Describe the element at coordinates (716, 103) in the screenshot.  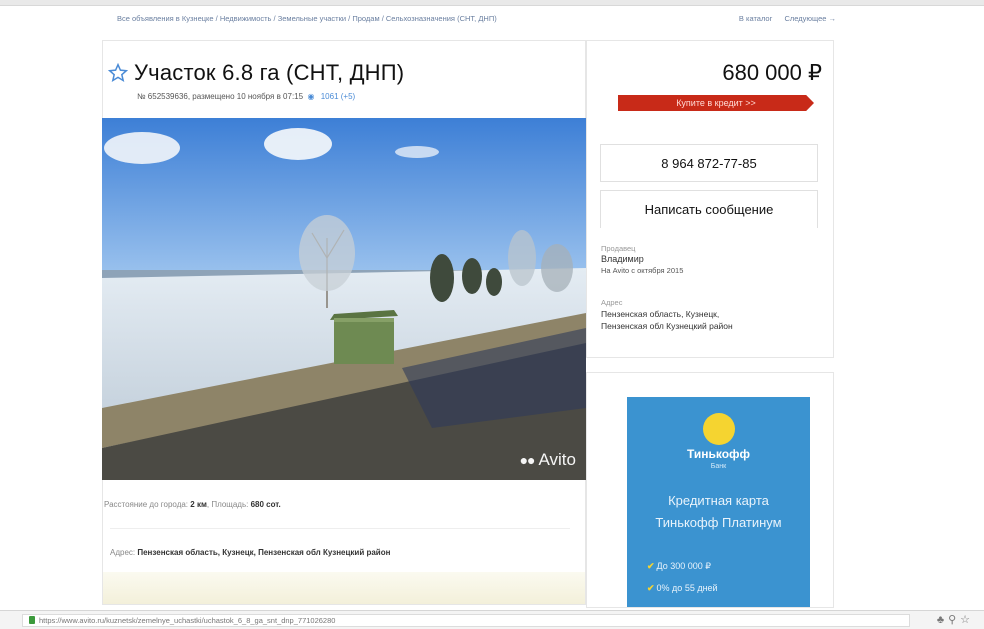
I see `credit-button: Купите в кредит >>` at that location.